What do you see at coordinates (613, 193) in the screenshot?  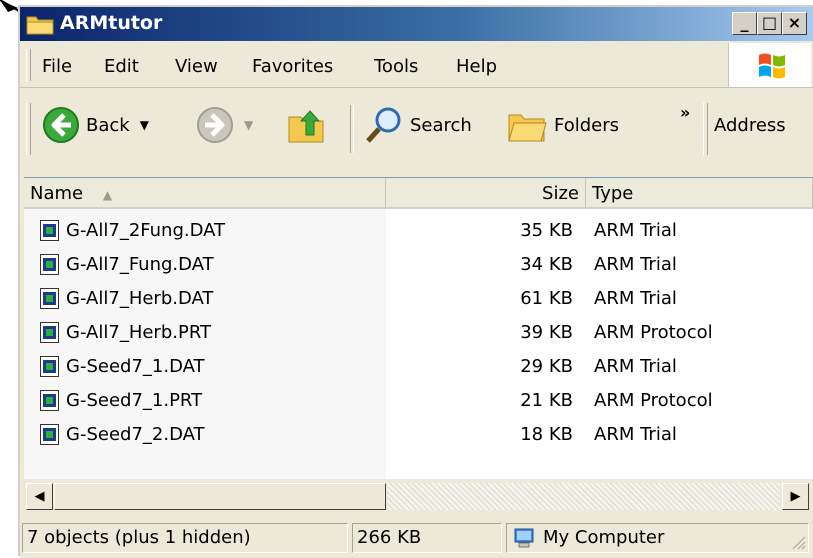 I see `column-type-label: Type` at bounding box center [613, 193].